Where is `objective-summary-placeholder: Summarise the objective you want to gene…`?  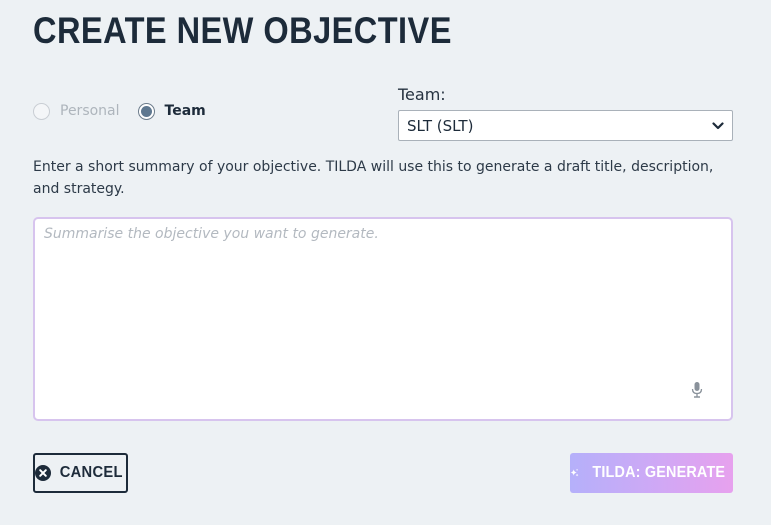 objective-summary-placeholder: Summarise the objective you want to gene… is located at coordinates (211, 234).